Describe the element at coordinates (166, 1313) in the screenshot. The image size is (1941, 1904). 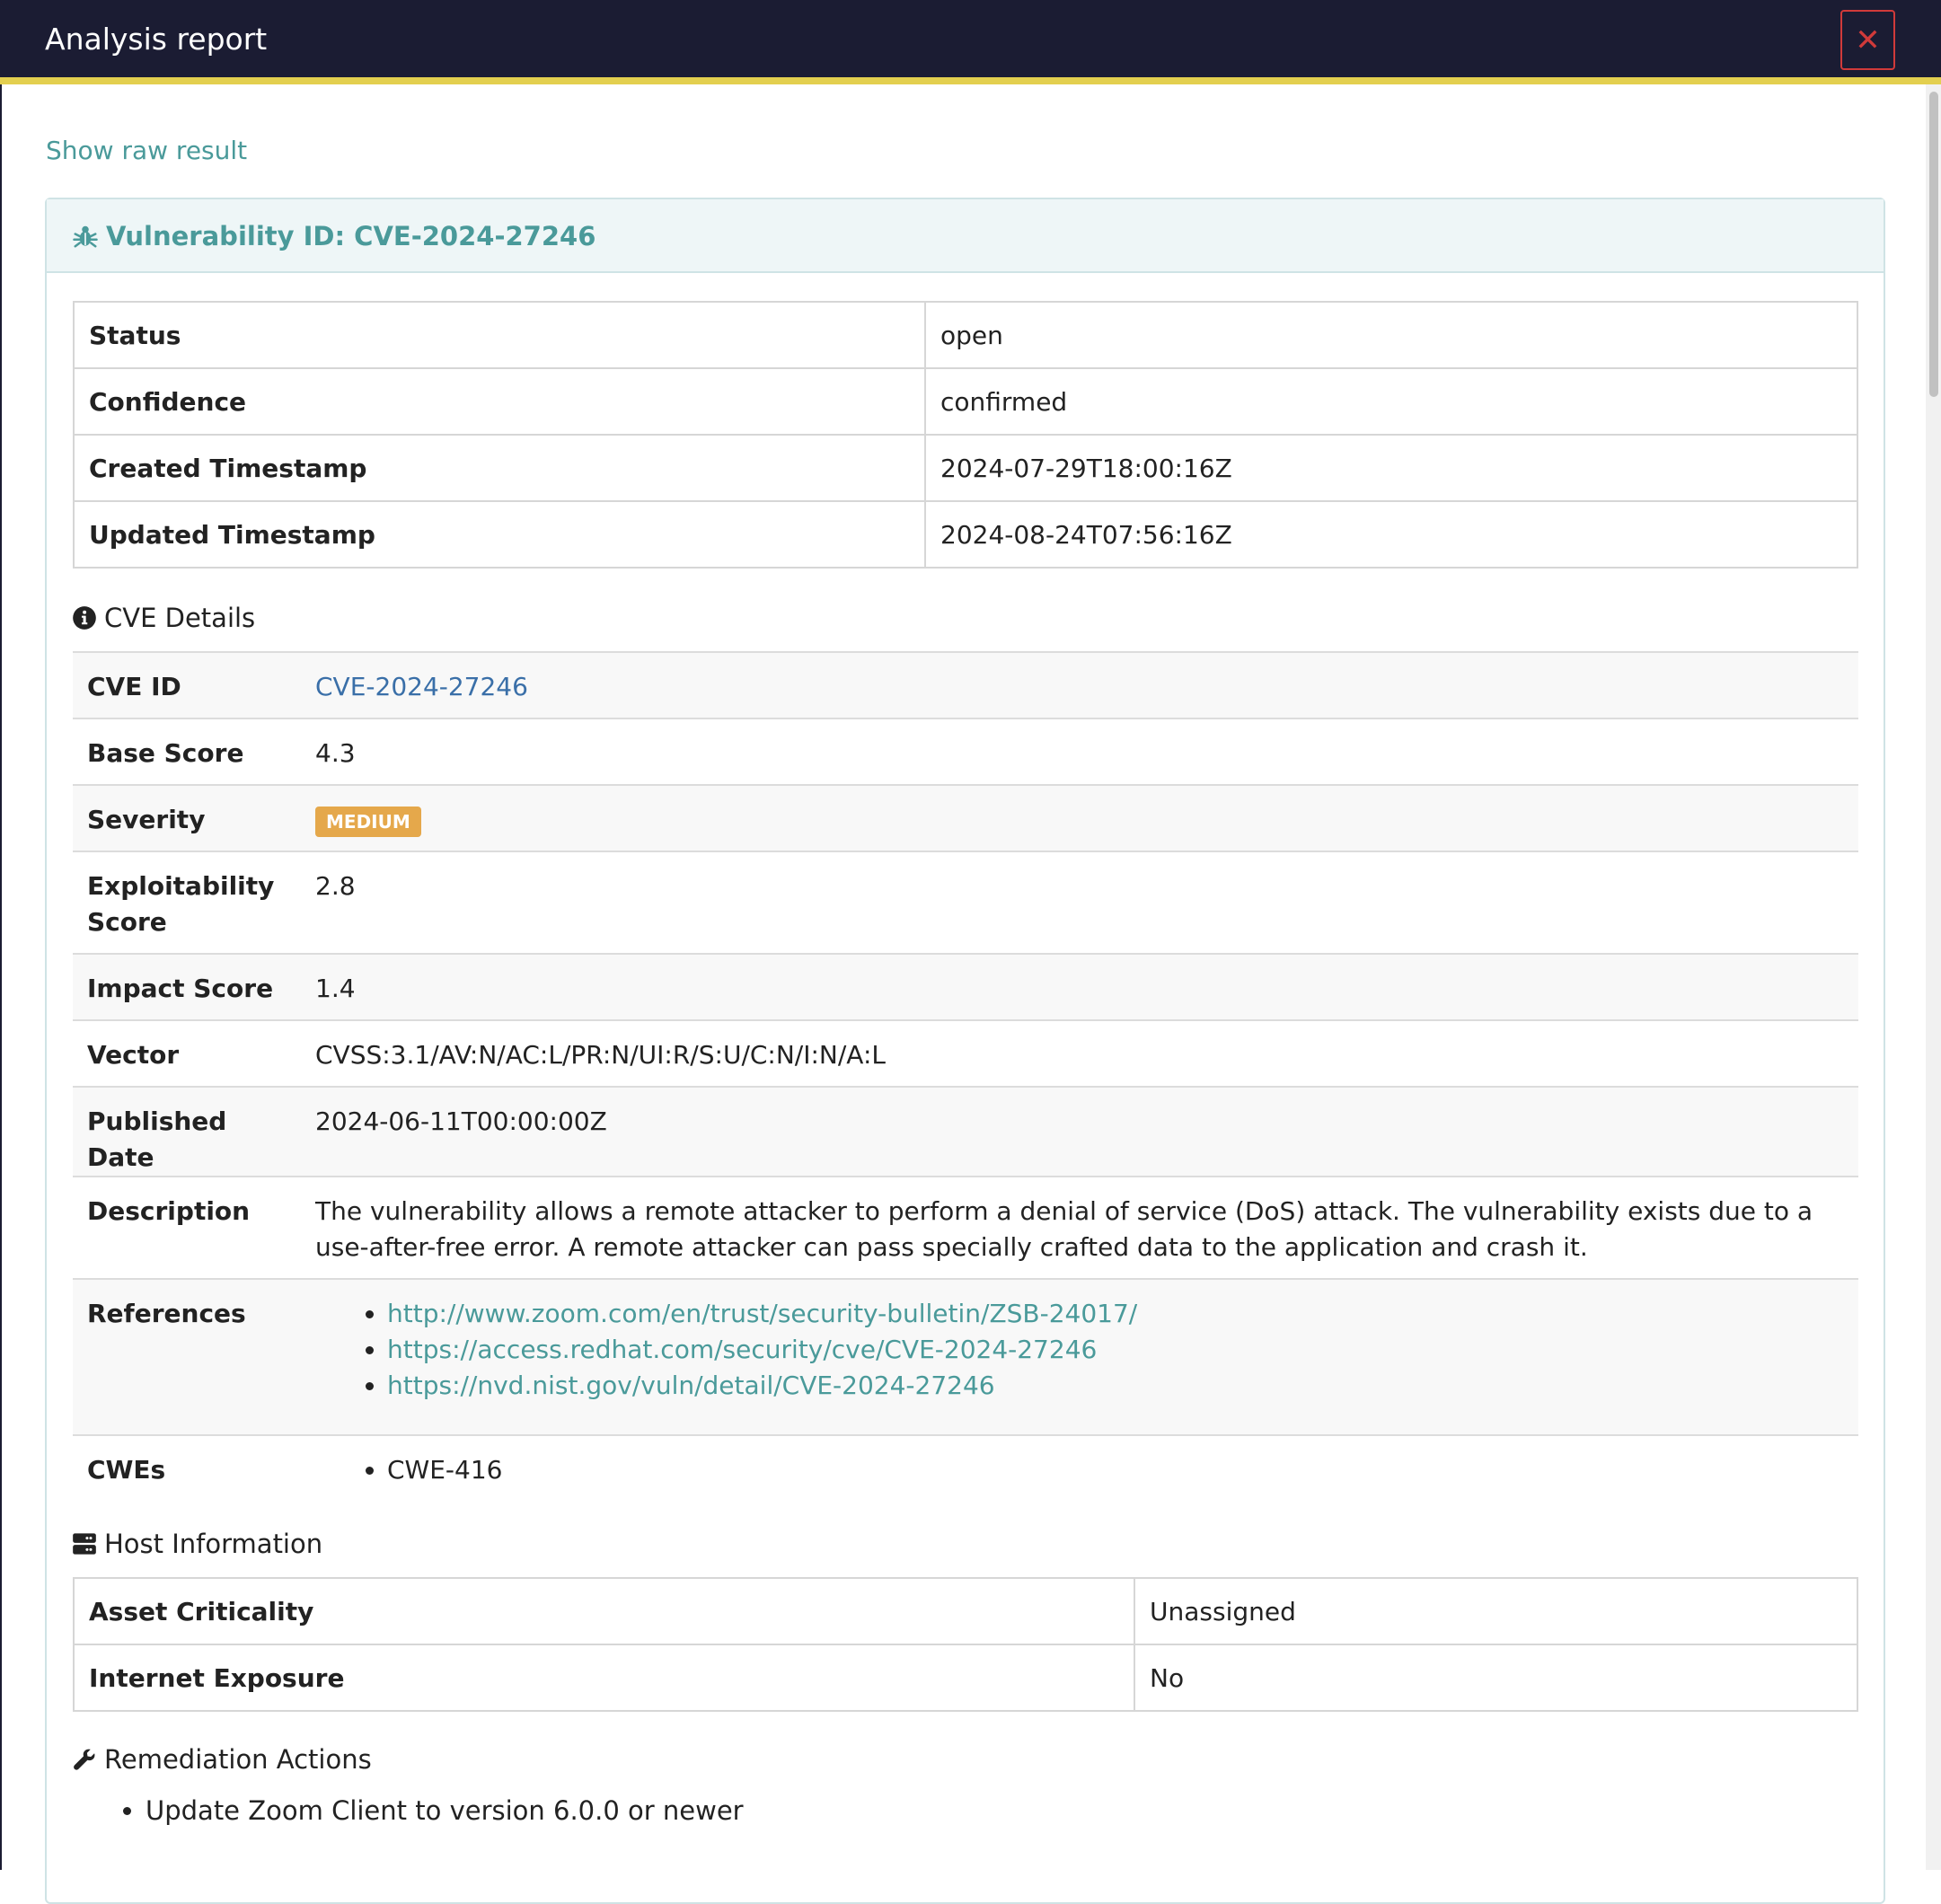
I see `references-label: References` at that location.